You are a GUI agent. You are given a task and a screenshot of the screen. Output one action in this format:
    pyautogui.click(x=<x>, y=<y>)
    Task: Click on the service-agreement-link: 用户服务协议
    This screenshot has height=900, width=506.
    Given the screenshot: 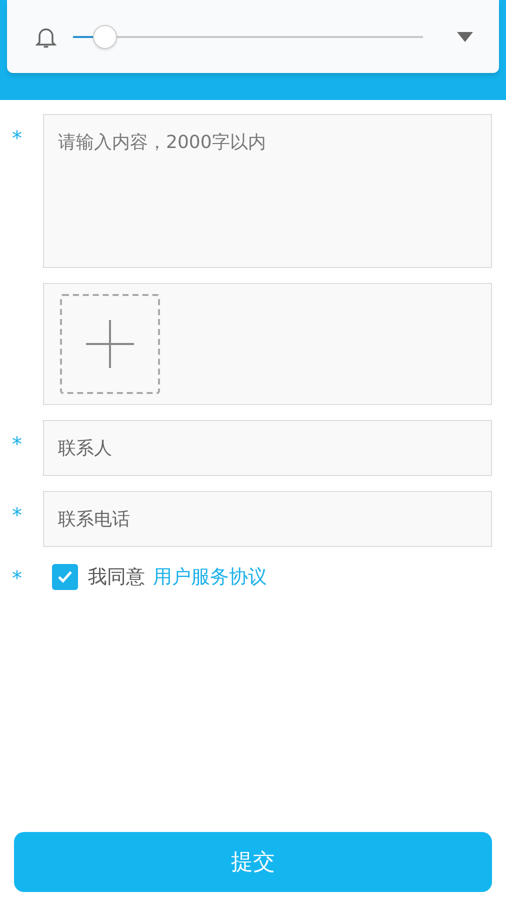 What is the action you would take?
    pyautogui.click(x=210, y=577)
    